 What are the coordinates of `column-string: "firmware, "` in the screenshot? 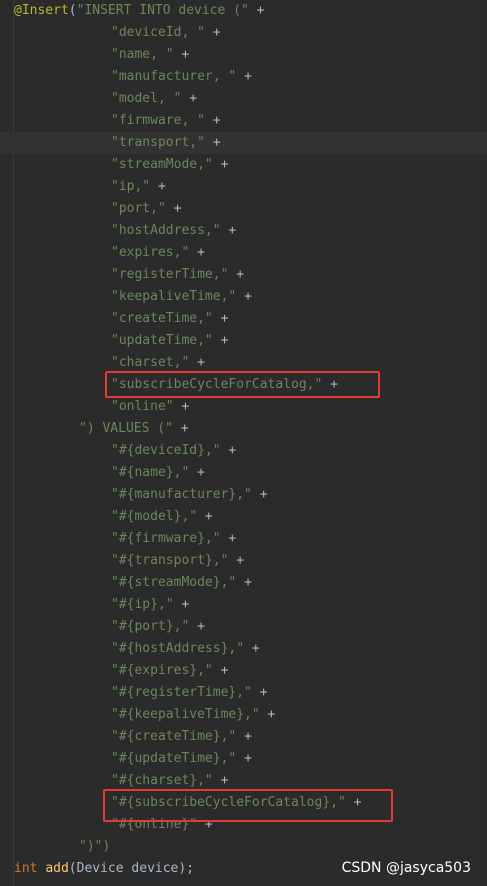 It's located at (158, 120).